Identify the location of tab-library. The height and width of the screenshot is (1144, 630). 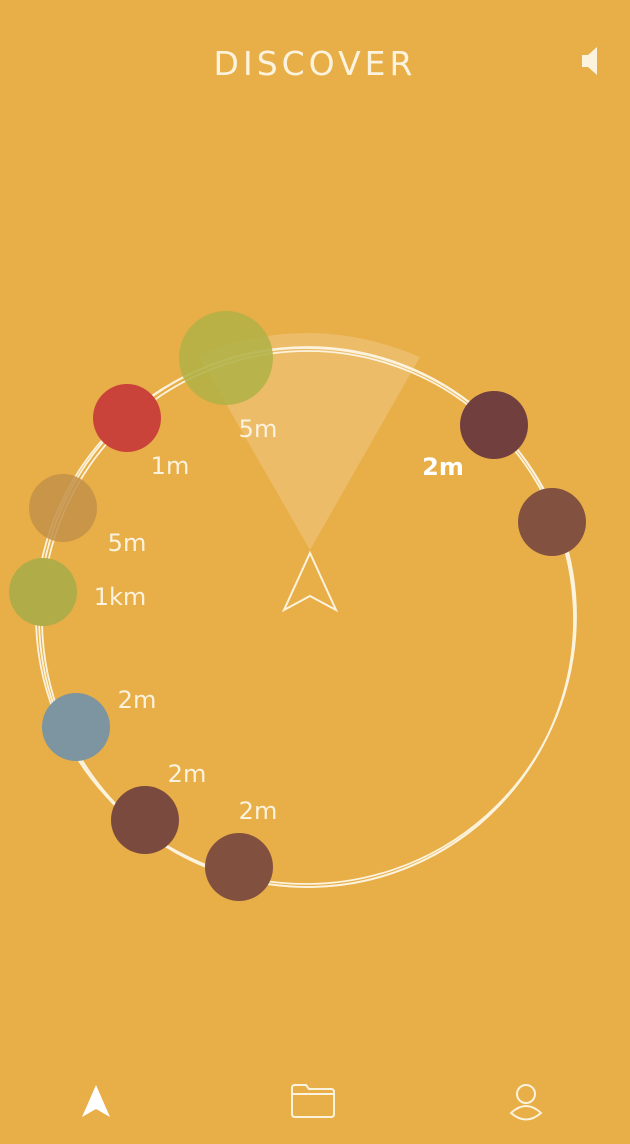
(313, 1110).